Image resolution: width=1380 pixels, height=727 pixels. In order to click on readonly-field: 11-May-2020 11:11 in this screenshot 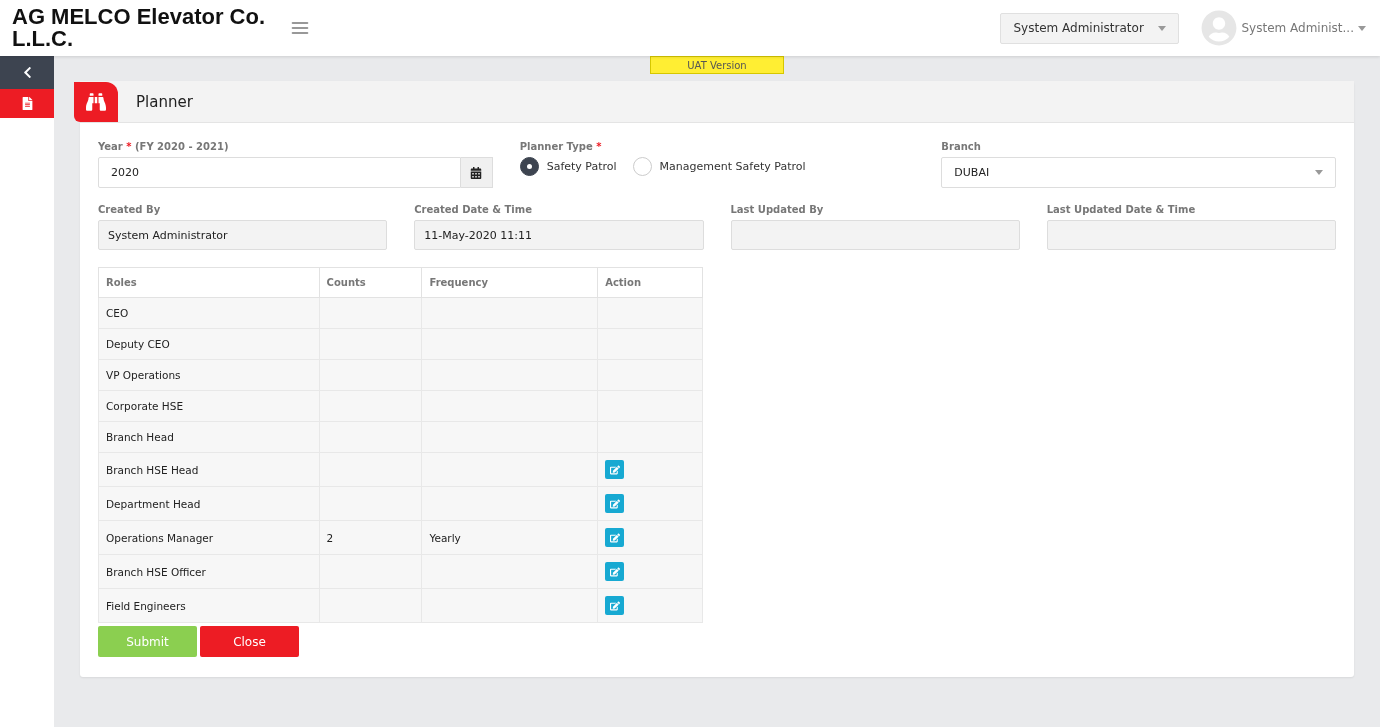, I will do `click(559, 235)`.